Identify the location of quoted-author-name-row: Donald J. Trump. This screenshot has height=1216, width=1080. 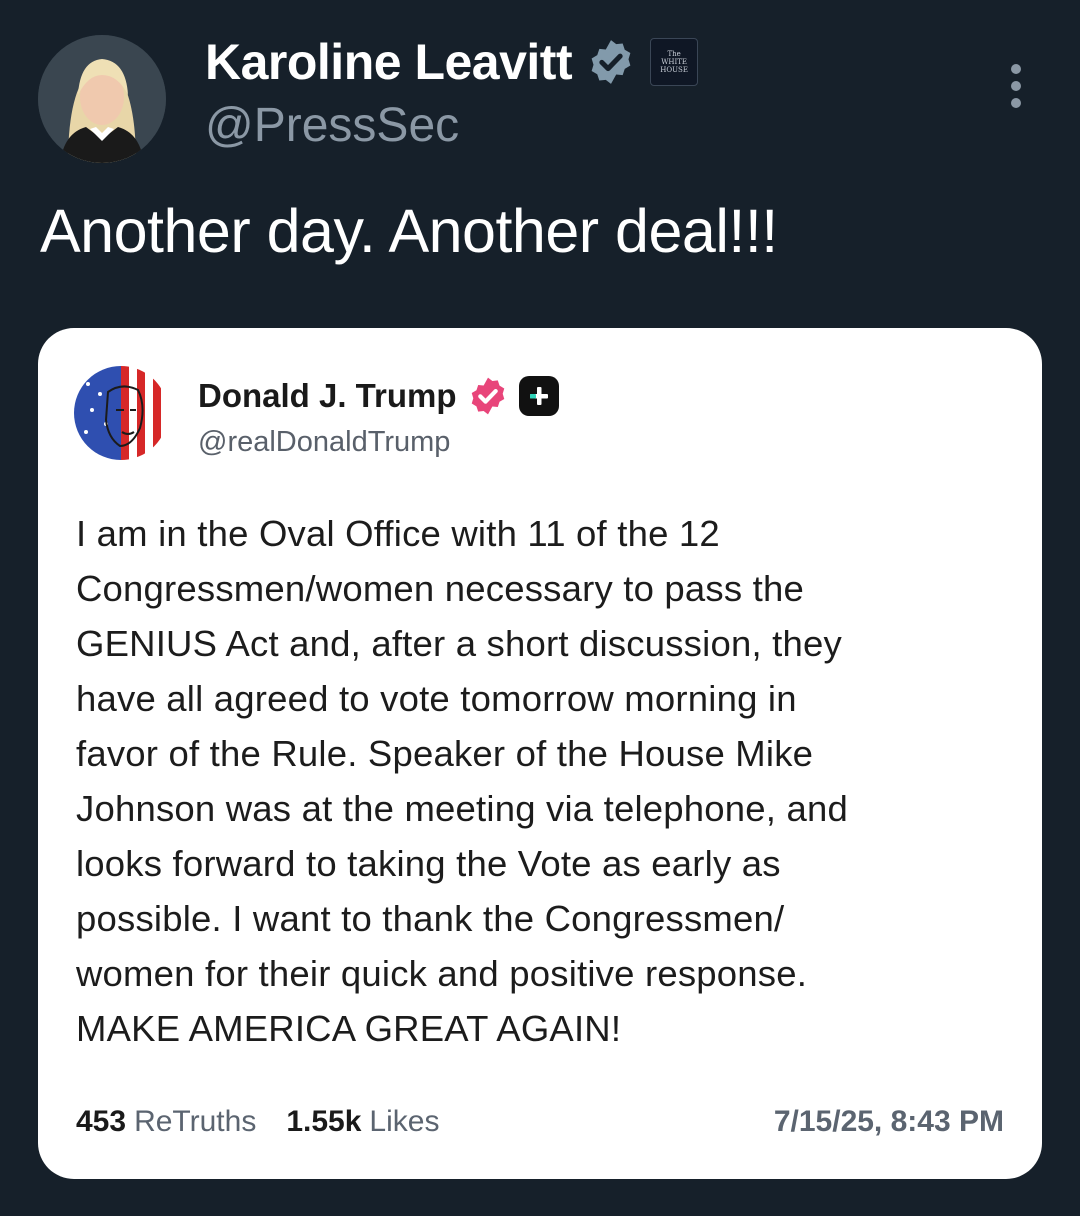
(378, 396).